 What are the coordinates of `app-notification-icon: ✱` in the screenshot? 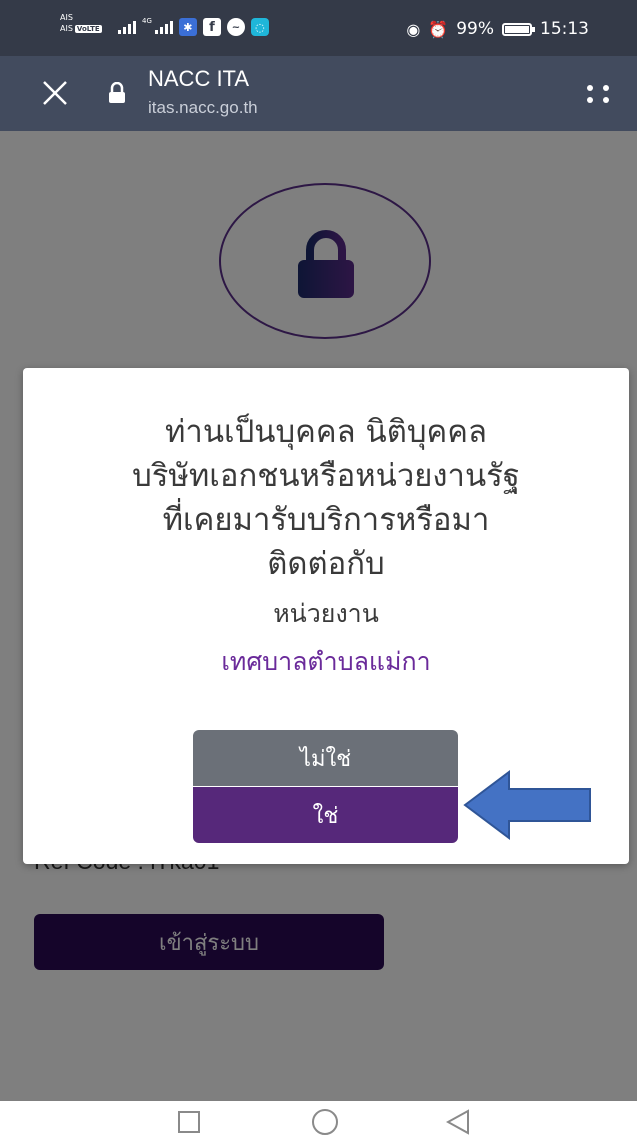 It's located at (187, 27).